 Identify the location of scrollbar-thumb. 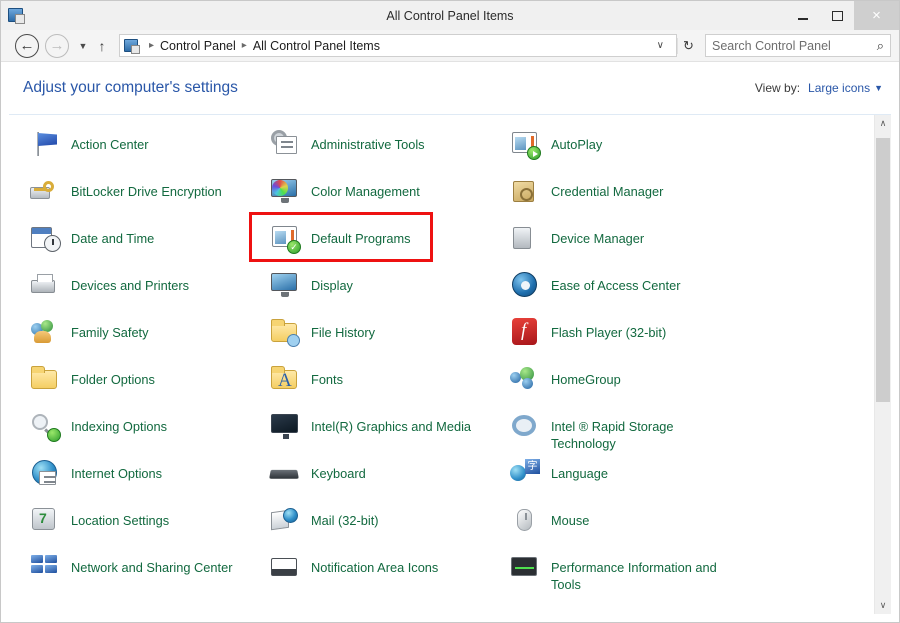
(883, 270).